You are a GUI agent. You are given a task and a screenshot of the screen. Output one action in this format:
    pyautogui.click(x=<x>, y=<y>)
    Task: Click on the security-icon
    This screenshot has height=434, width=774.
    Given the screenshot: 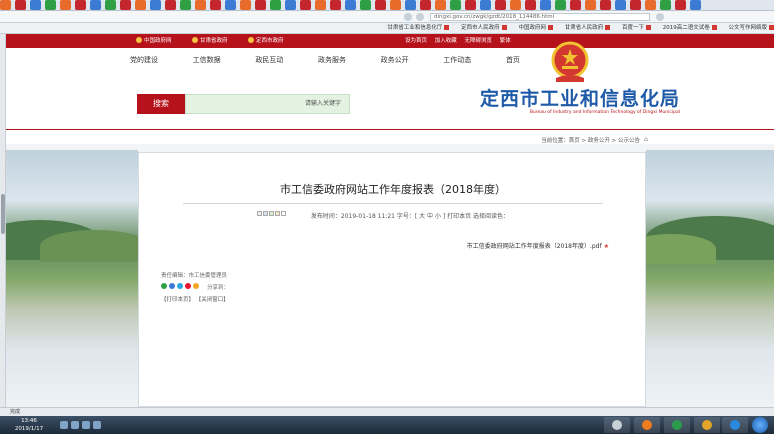 What is the action you would take?
    pyautogui.click(x=97, y=425)
    